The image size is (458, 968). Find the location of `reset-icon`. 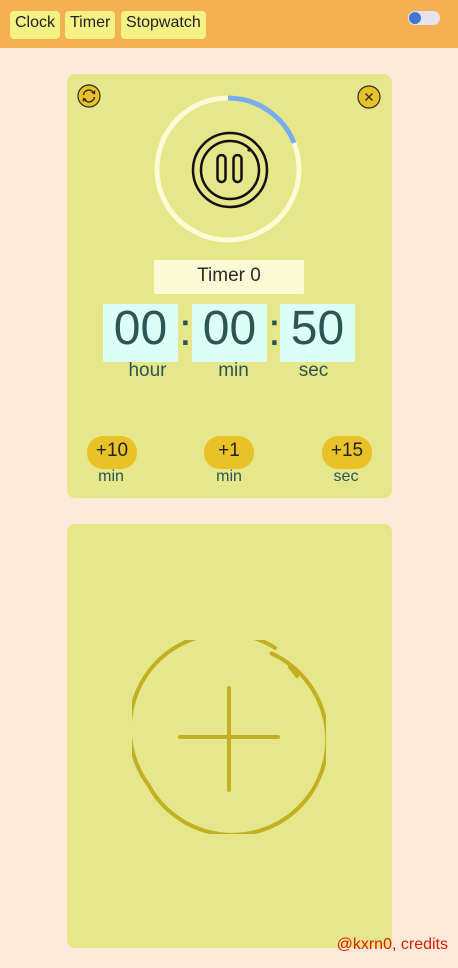

reset-icon is located at coordinates (89, 96).